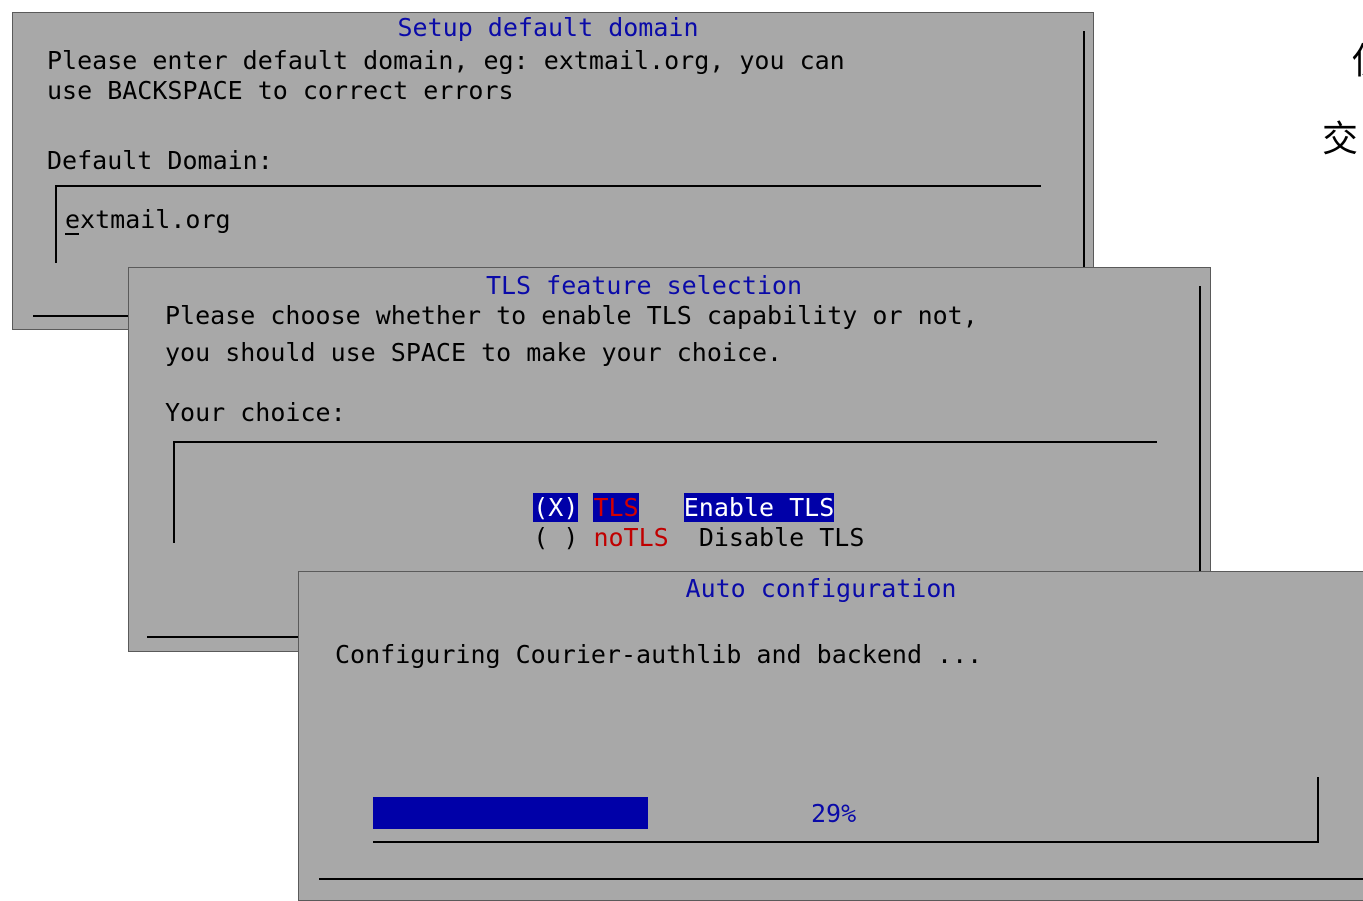 The height and width of the screenshot is (901, 1363). I want to click on tls-dialog-right-border, so click(1200, 431).